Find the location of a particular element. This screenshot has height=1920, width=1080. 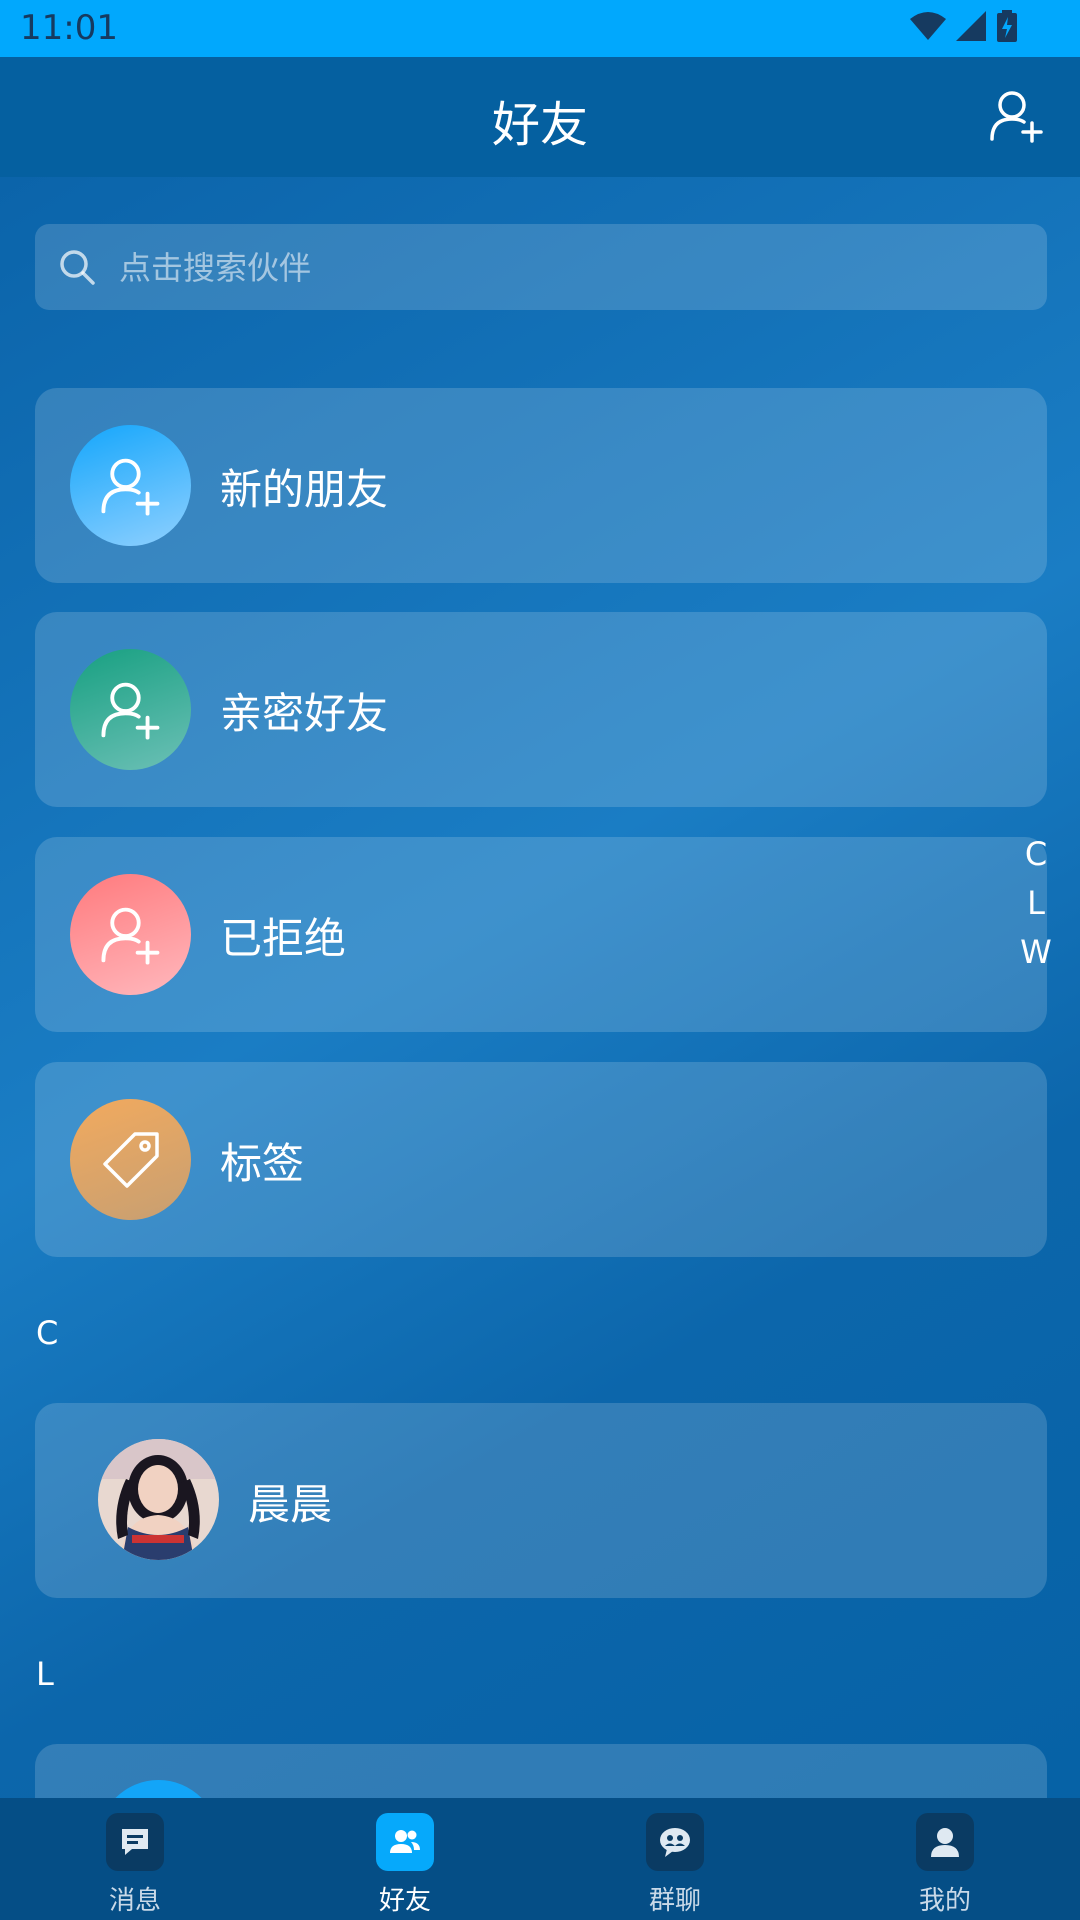

battery-icon is located at coordinates (1007, 26).